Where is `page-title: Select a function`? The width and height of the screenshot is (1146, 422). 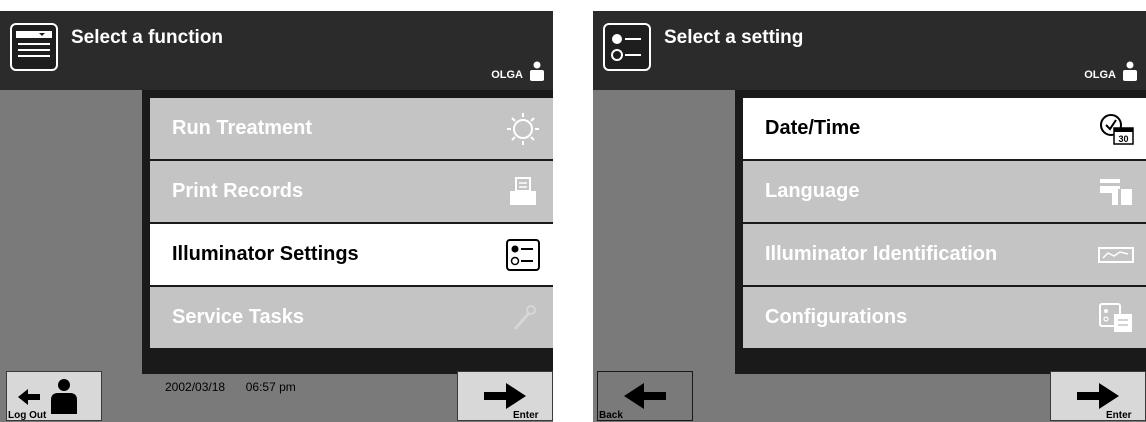 page-title: Select a function is located at coordinates (147, 37).